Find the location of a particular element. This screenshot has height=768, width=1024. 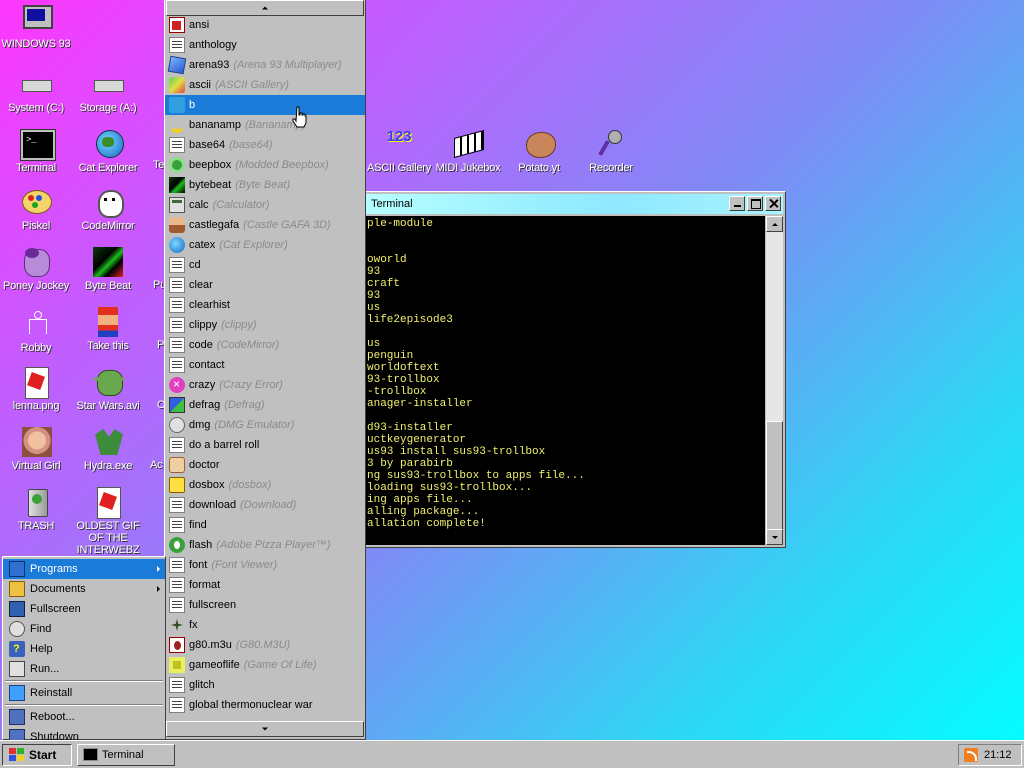

program-item-cd: cd is located at coordinates (265, 265).